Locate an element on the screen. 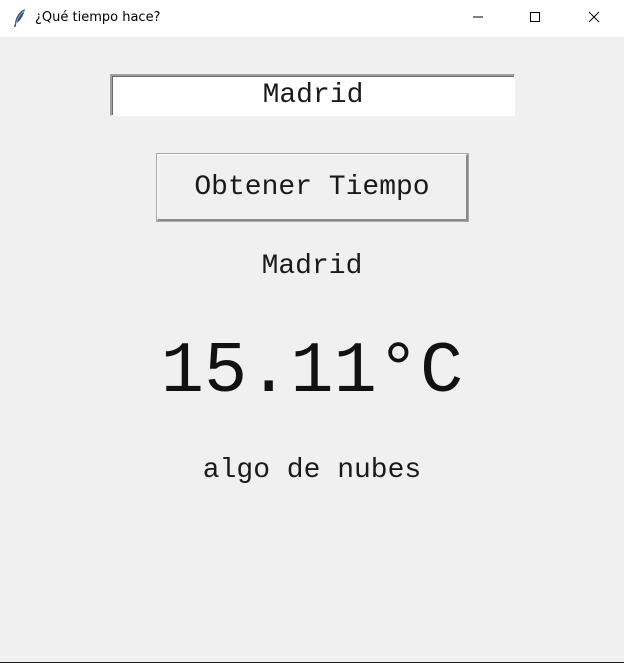  minimize-button is located at coordinates (478, 18).